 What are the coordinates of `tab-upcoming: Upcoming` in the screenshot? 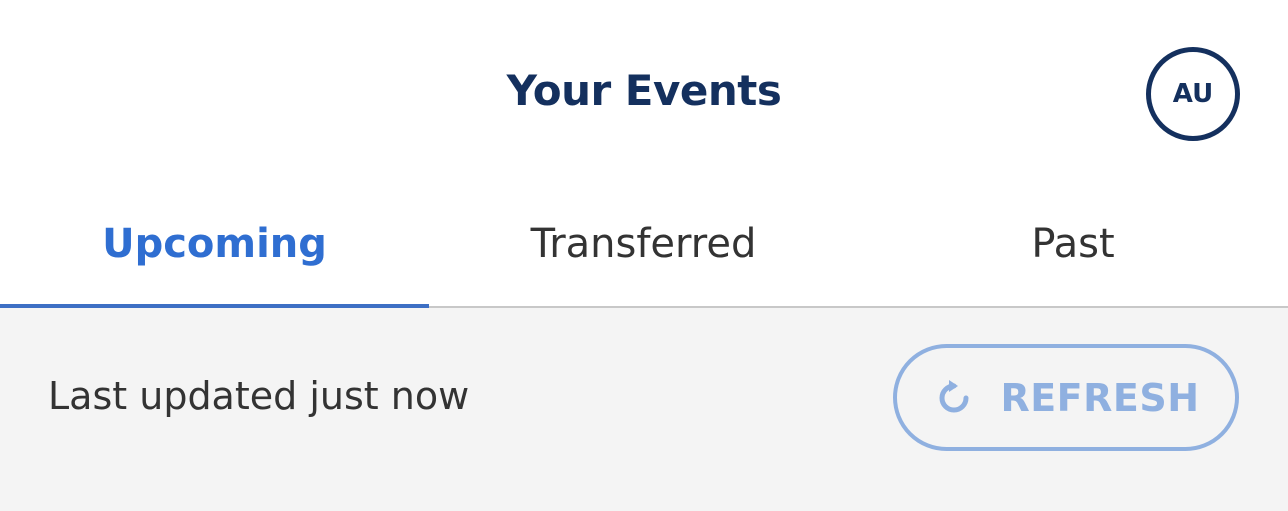 It's located at (214, 249).